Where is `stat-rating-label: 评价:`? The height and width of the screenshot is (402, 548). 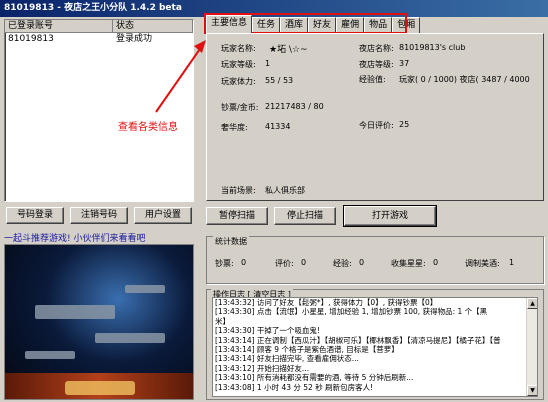 stat-rating-label: 评价: is located at coordinates (284, 263).